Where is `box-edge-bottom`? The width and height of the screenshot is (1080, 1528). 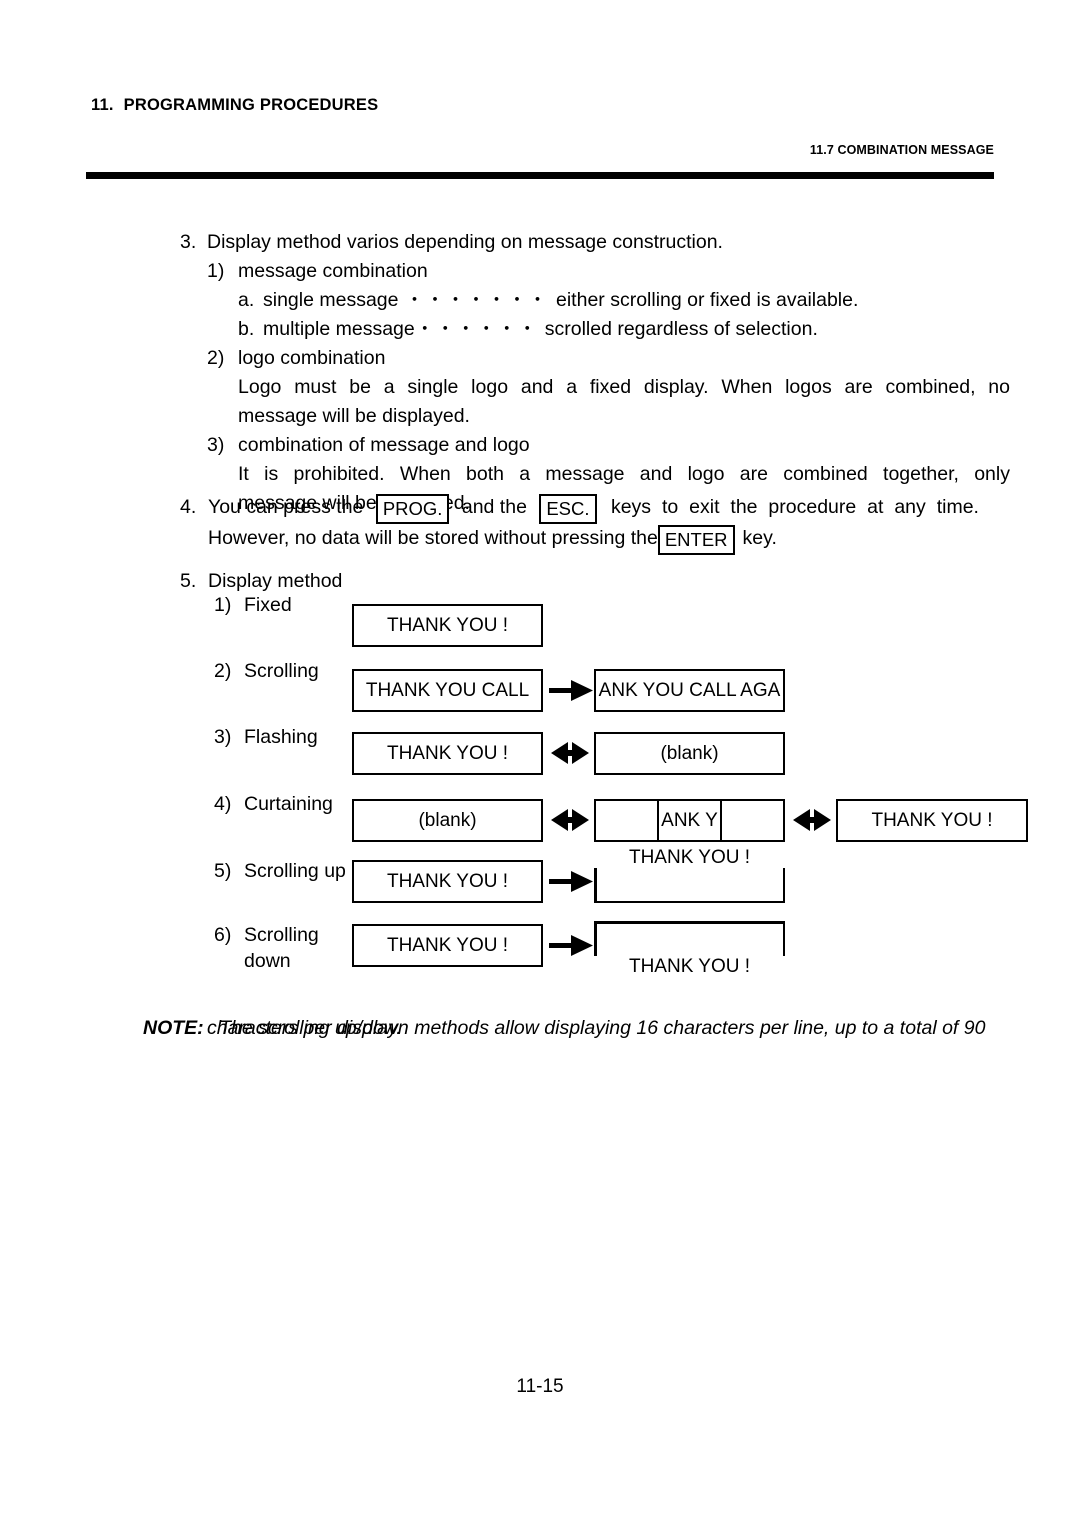
box-edge-bottom is located at coordinates (689, 901).